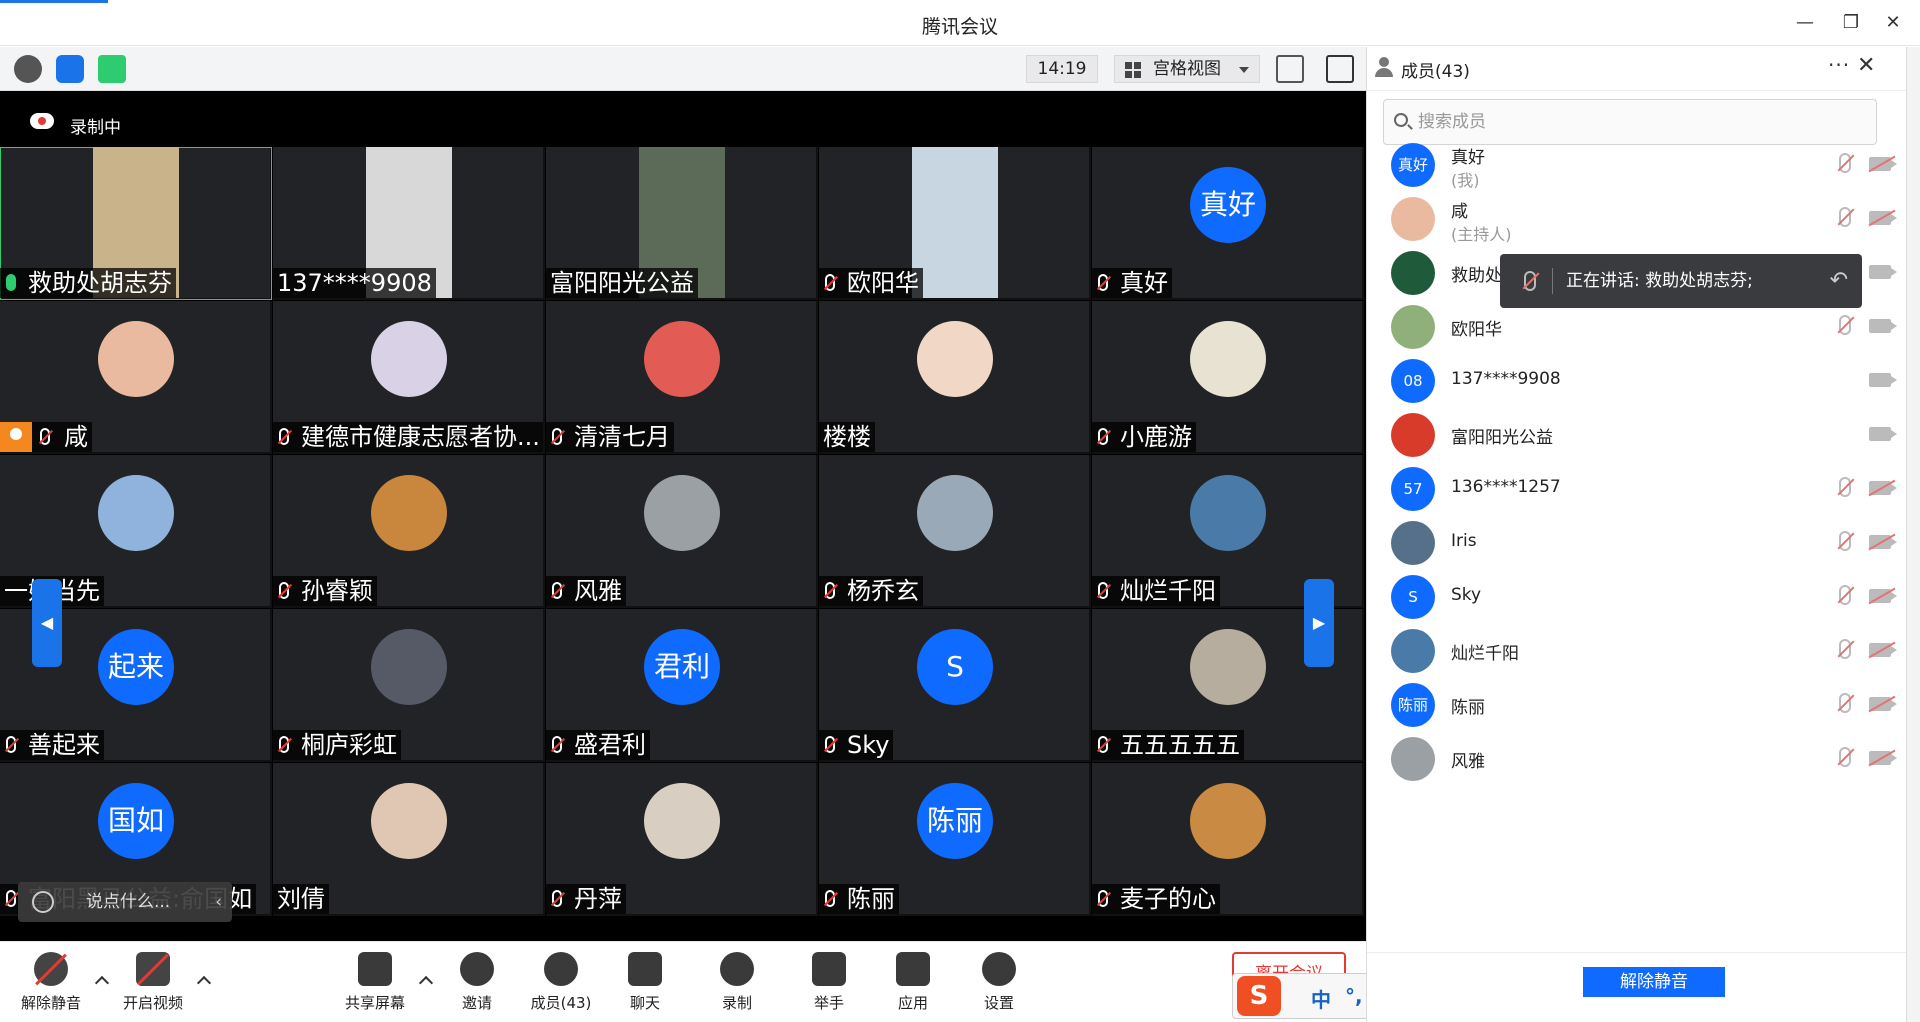 The width and height of the screenshot is (1920, 1022). I want to click on raise-hand-button: 举手, so click(829, 982).